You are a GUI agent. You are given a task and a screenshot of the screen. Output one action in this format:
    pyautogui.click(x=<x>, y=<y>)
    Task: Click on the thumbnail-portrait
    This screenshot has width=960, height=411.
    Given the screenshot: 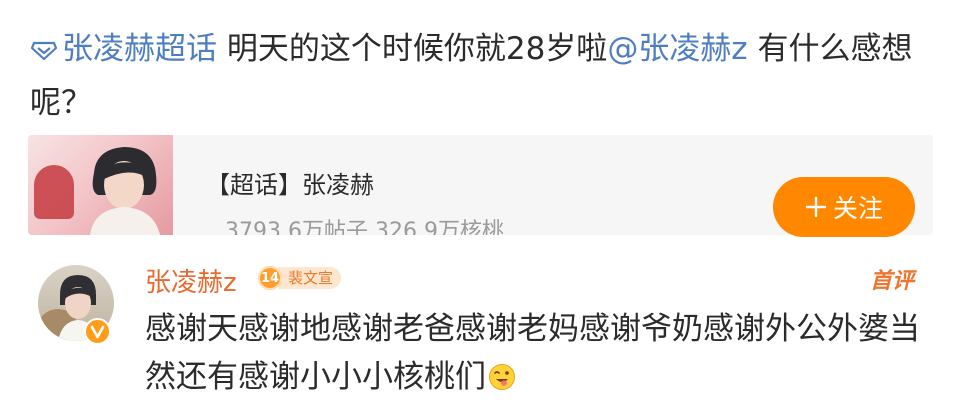 What is the action you would take?
    pyautogui.click(x=125, y=191)
    